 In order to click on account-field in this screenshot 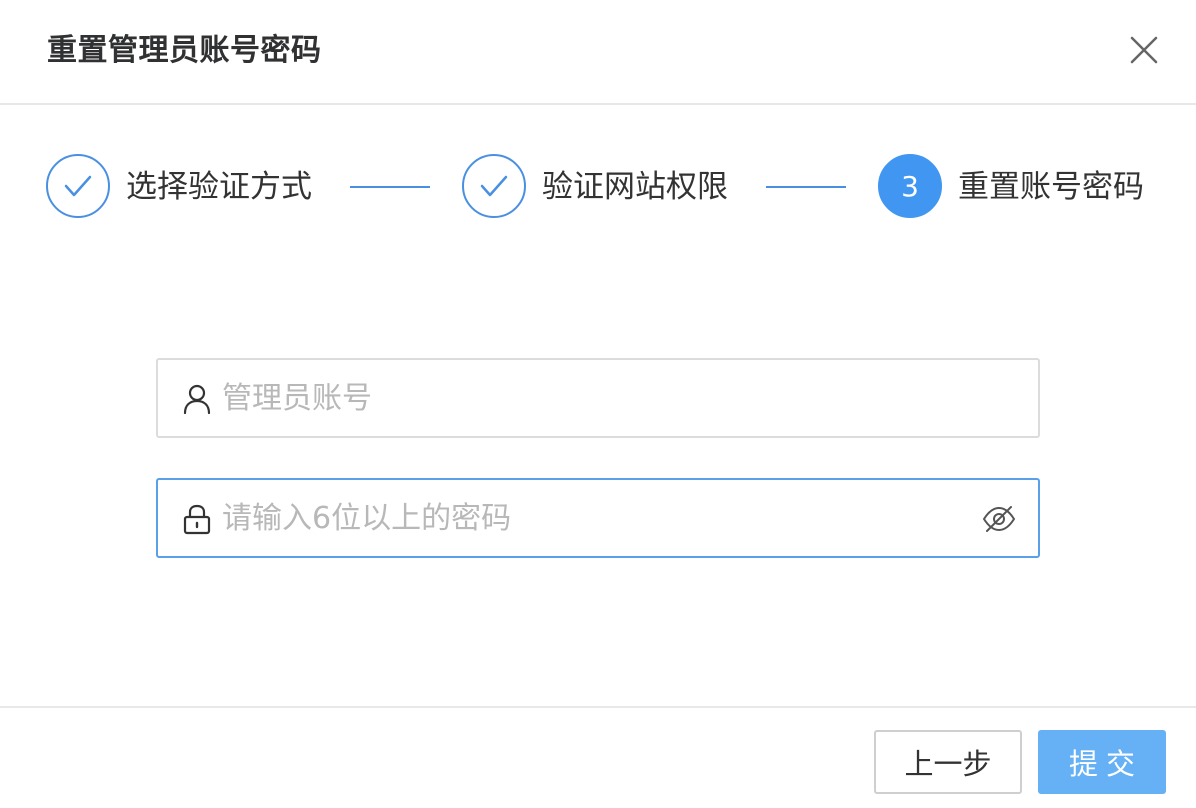, I will do `click(598, 398)`.